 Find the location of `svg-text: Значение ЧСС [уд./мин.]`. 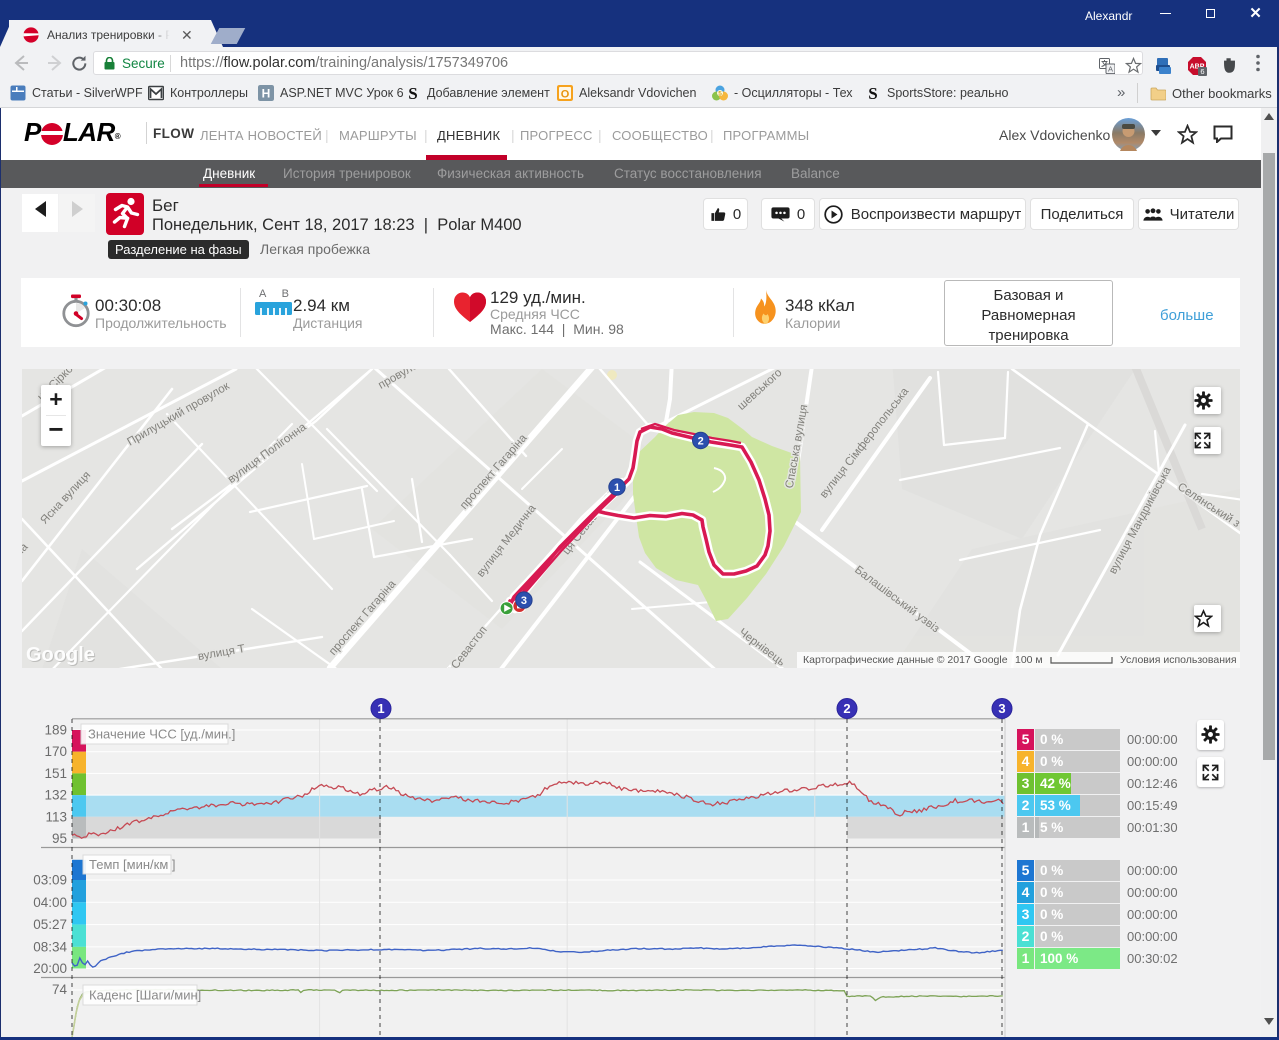

svg-text: Значение ЧСС [уд./мин.] is located at coordinates (161, 734).